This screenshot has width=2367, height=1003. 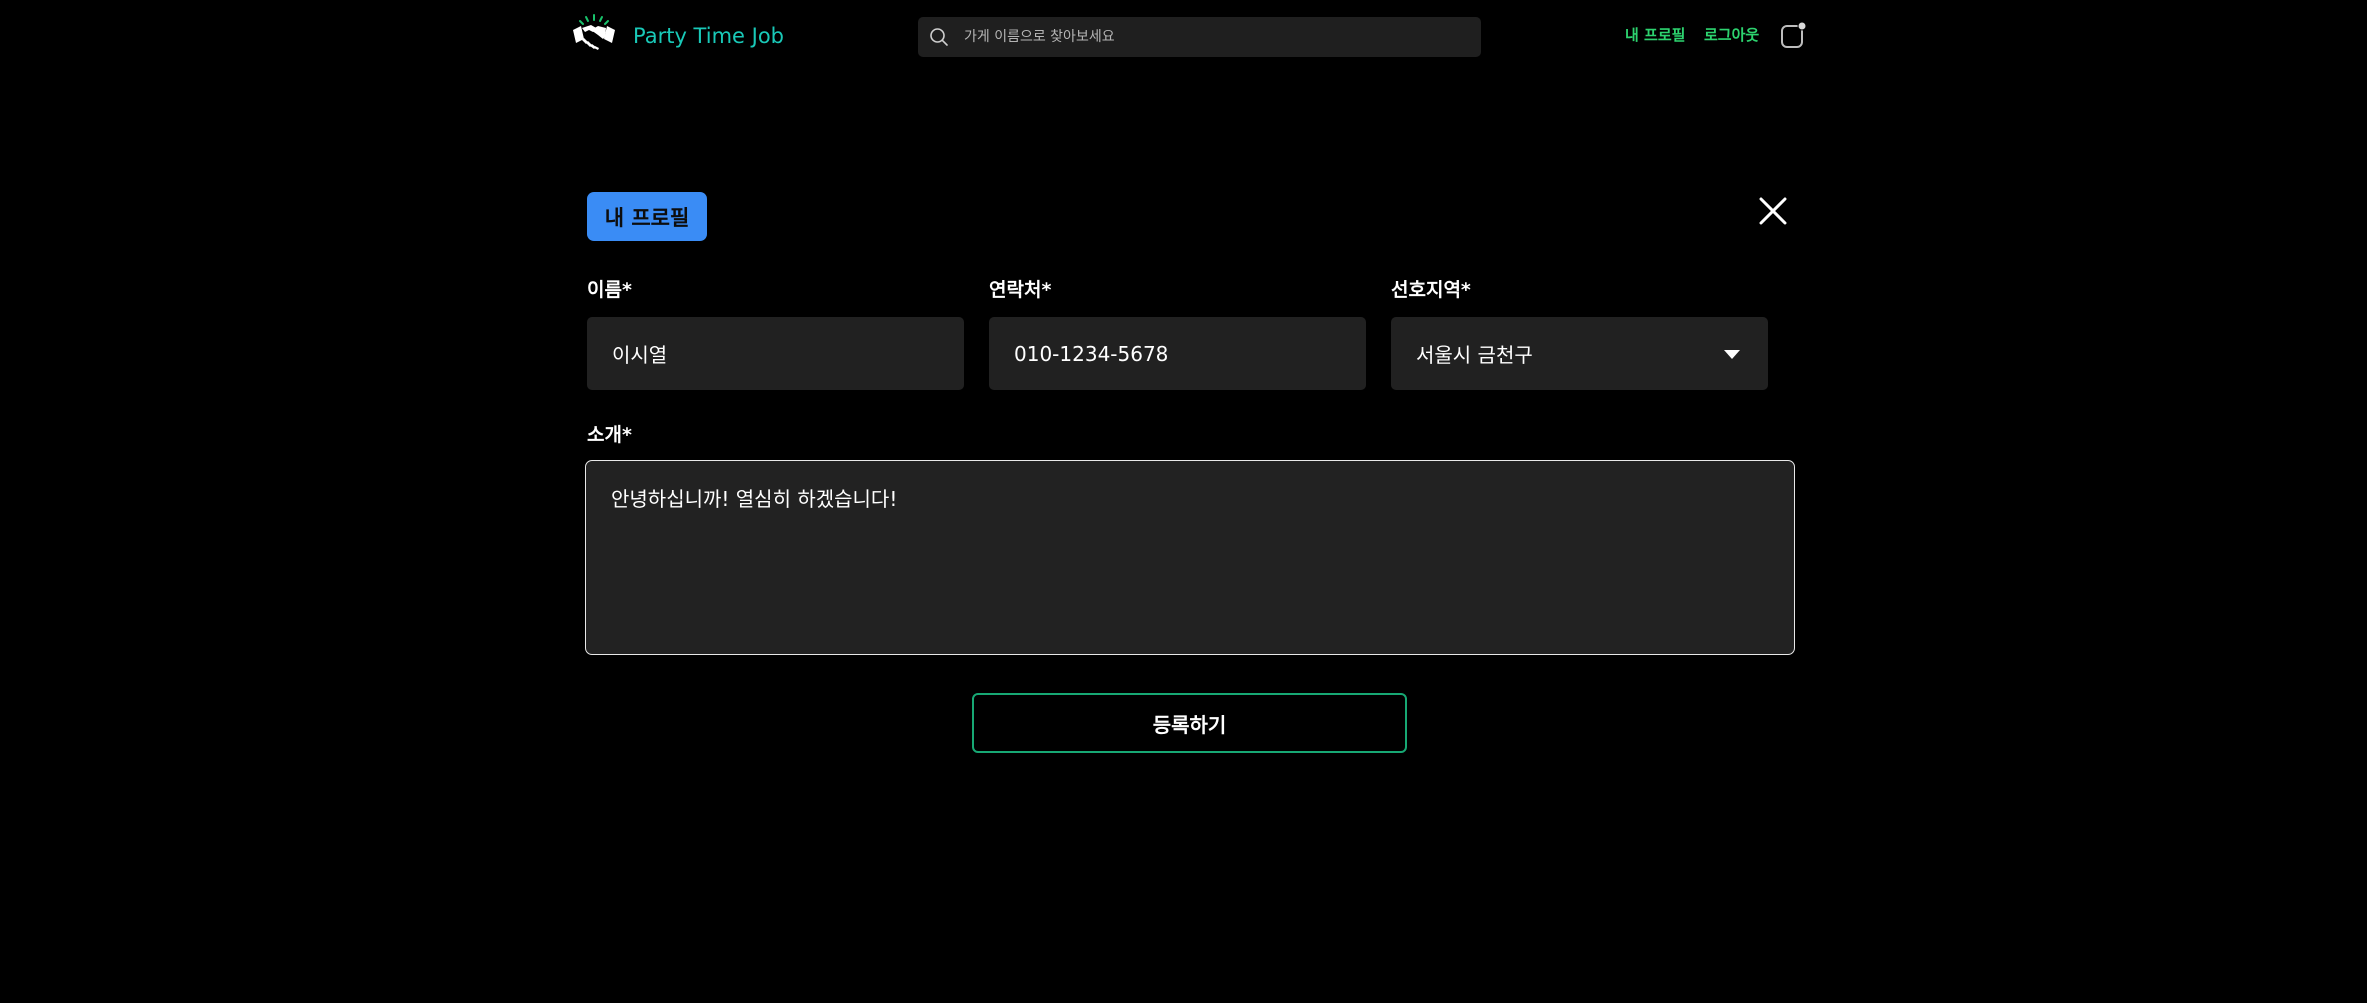 What do you see at coordinates (1431, 290) in the screenshot?
I see `region-label: 선호지역*` at bounding box center [1431, 290].